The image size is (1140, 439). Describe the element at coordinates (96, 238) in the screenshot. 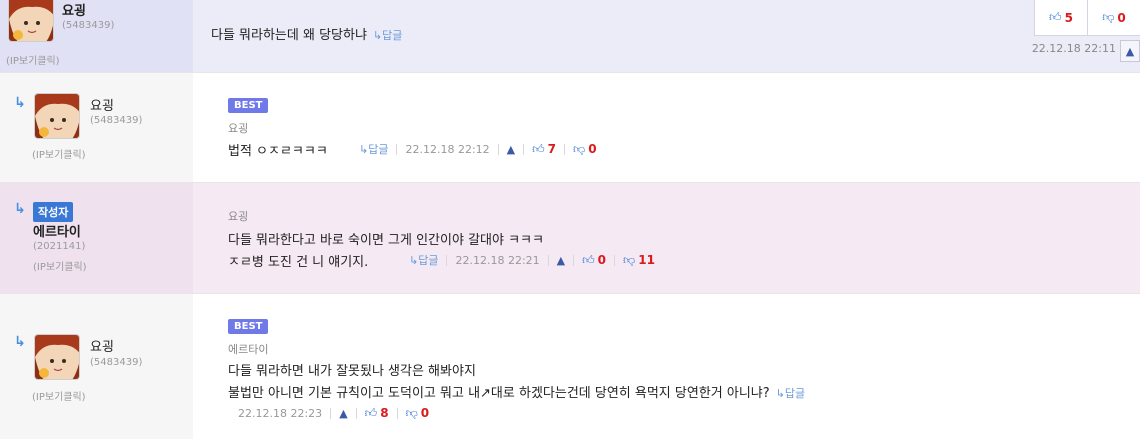

I see `comment-author-panel: ↳ 작성자 에르타이 (2021141) (IP보기클릭)` at that location.